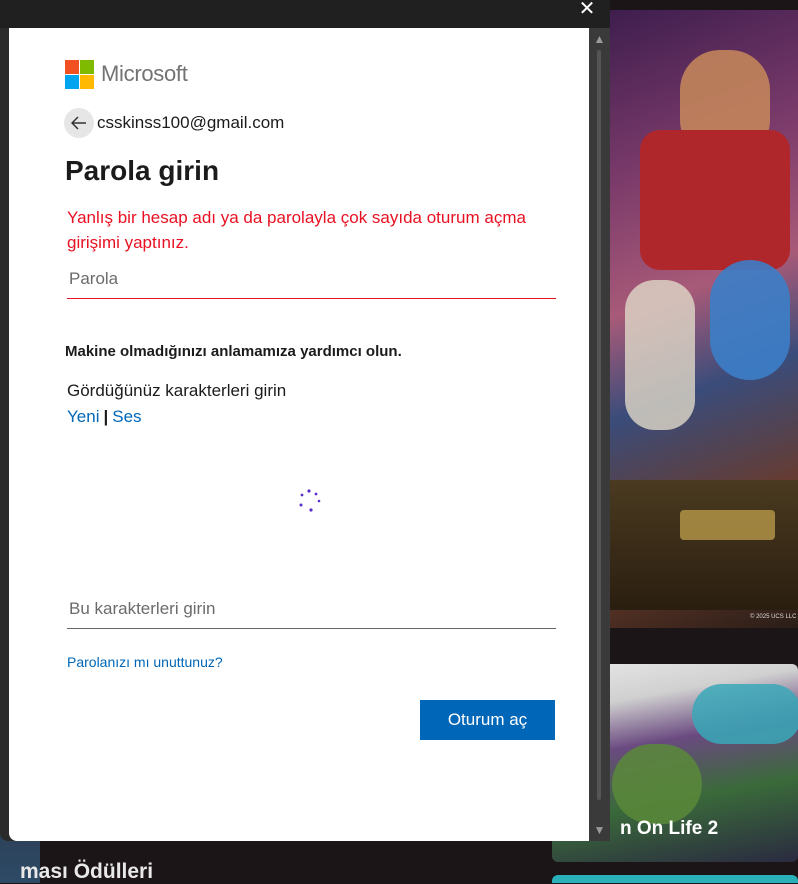  What do you see at coordinates (87, 871) in the screenshot?
I see `background-section-heading: ması Ödülleri` at bounding box center [87, 871].